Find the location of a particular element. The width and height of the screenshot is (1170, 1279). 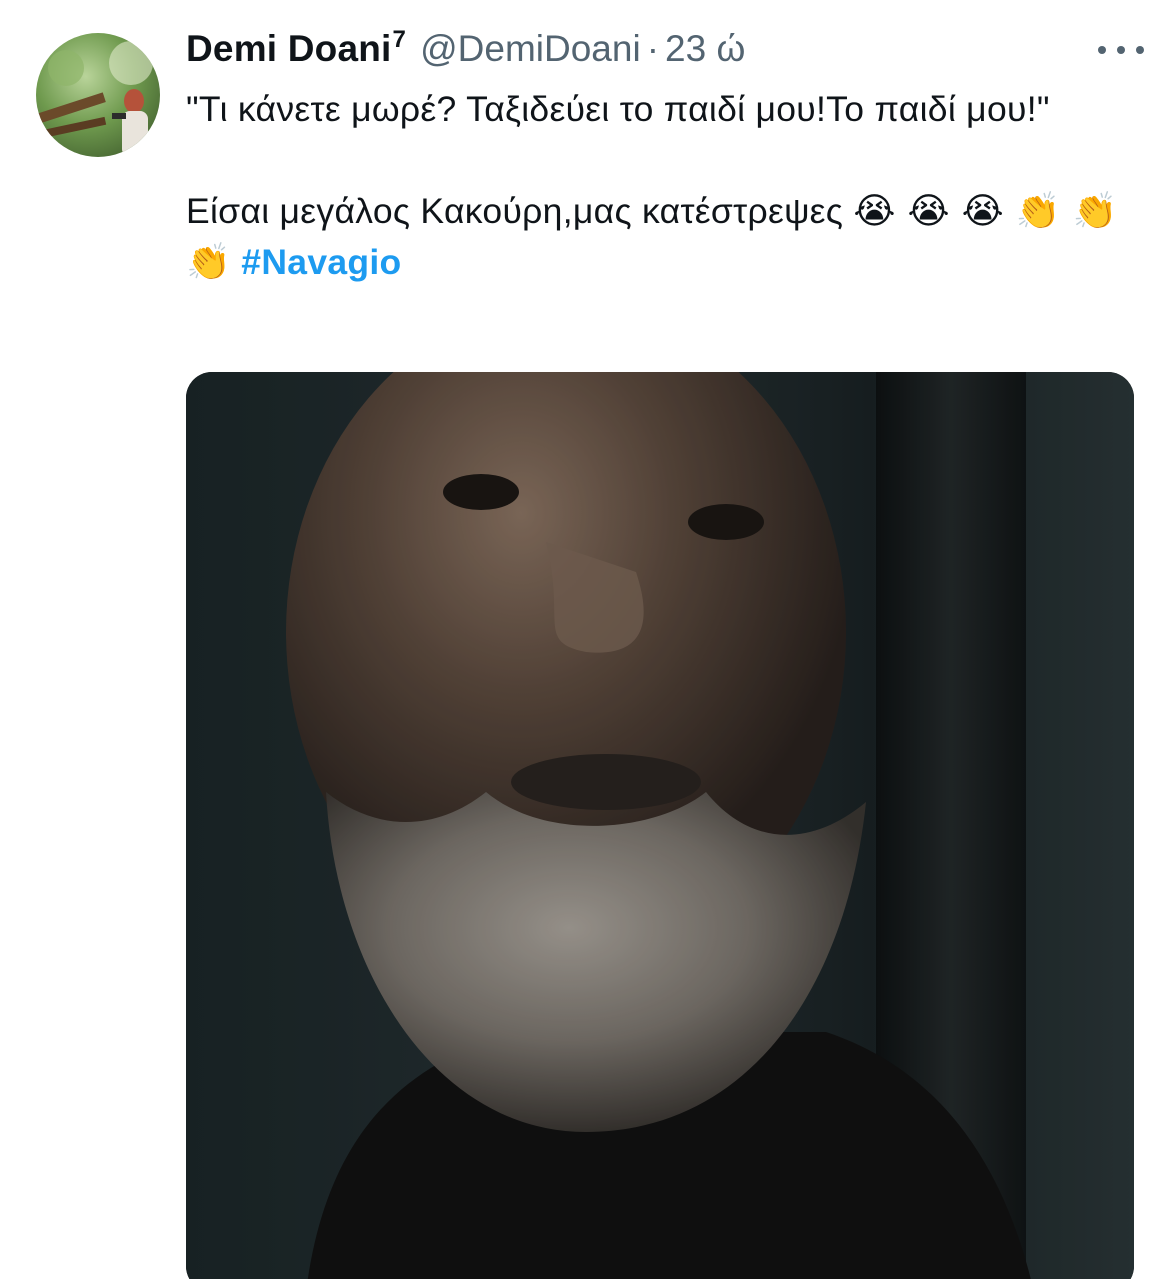

name-badge: 7 is located at coordinates (399, 39).